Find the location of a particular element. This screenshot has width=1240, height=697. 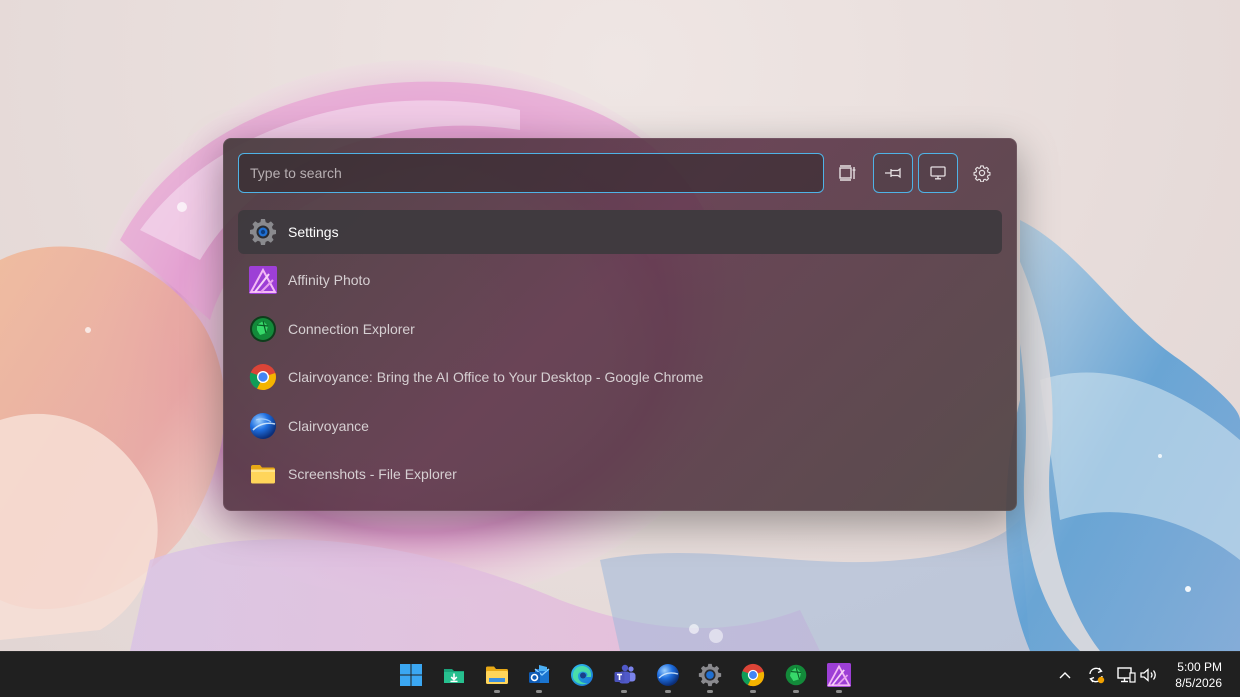

tray-sync-button is located at coordinates (1096, 675).